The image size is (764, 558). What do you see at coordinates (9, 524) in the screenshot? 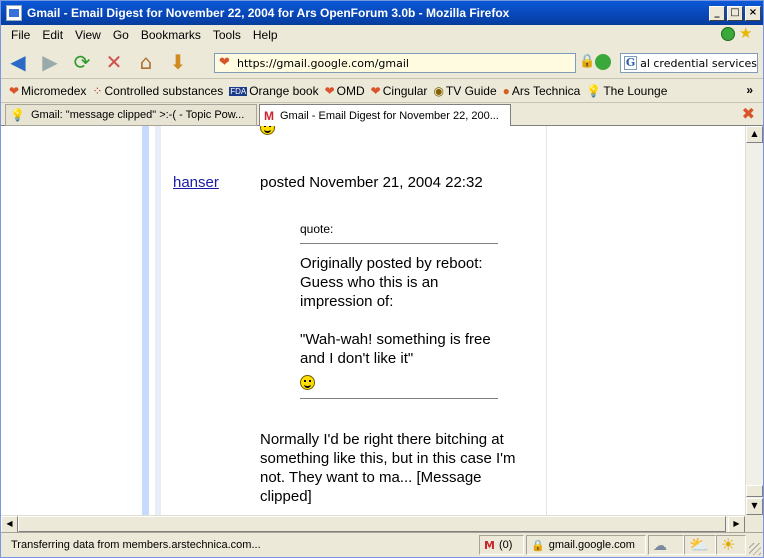
I see `scroll-left-button: ◀` at bounding box center [9, 524].